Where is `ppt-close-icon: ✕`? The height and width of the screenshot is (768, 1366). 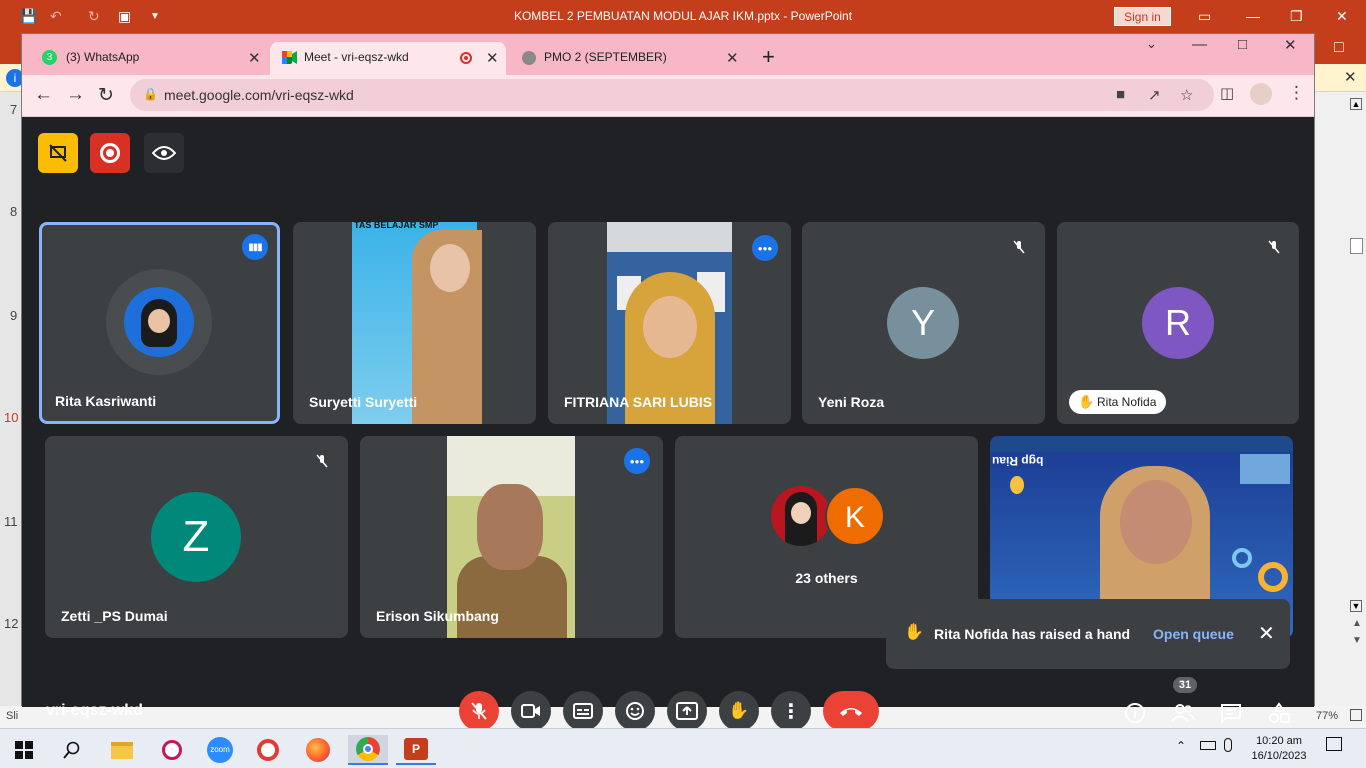 ppt-close-icon: ✕ is located at coordinates (1342, 16).